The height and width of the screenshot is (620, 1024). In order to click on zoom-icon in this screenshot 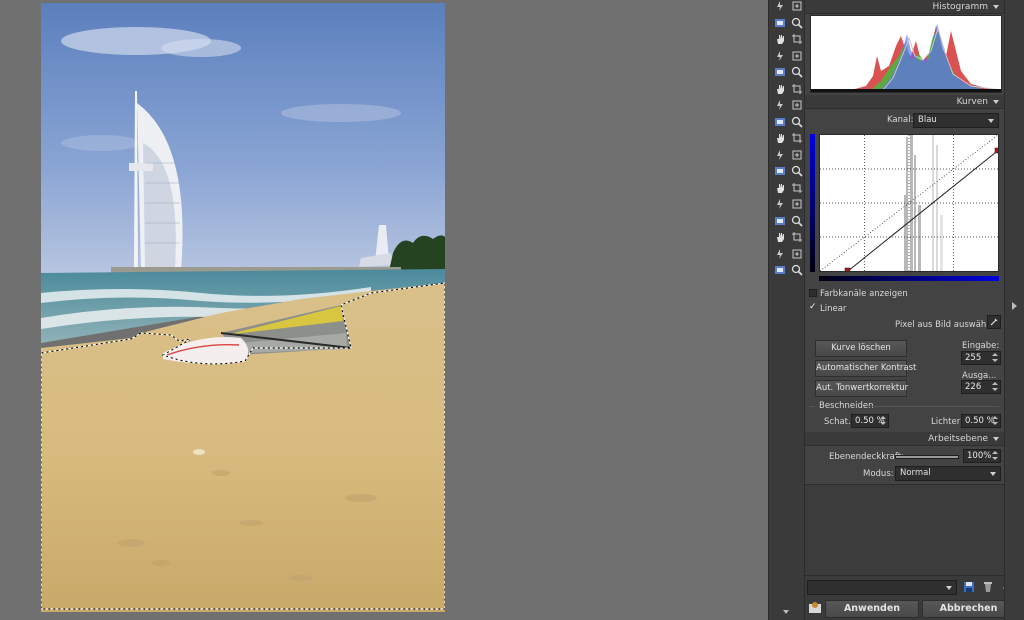, I will do `click(797, 23)`.